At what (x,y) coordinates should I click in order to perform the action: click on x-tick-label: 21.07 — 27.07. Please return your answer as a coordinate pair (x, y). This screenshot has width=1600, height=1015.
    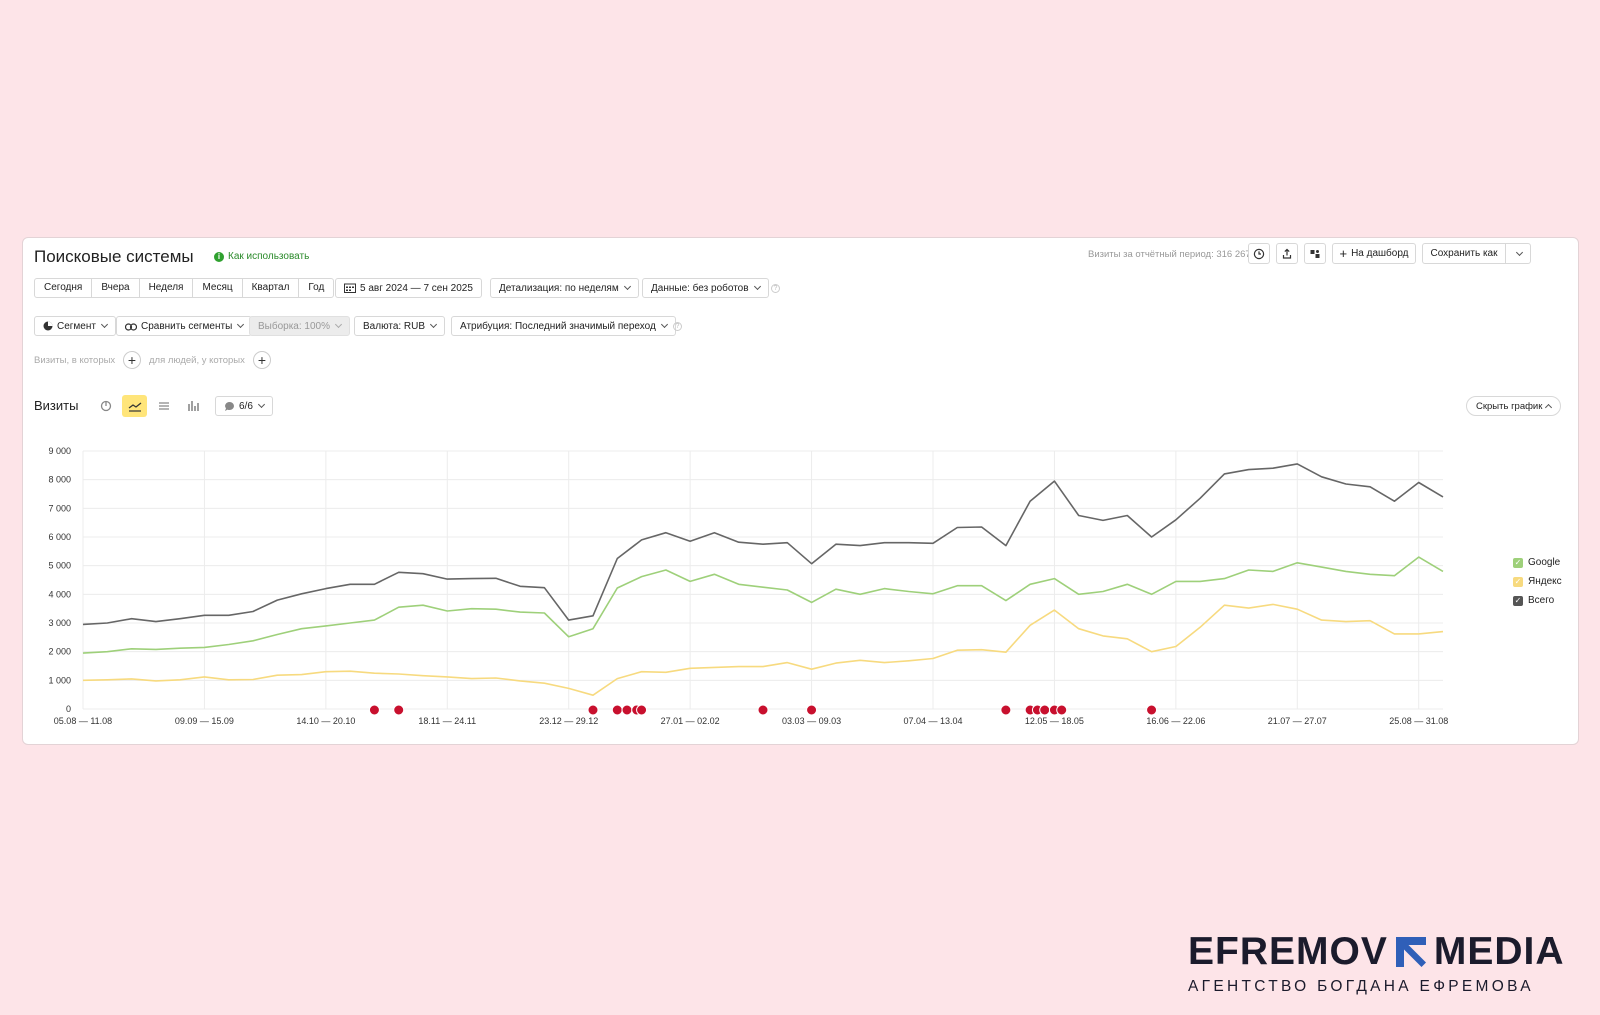
    Looking at the image, I should click on (1297, 721).